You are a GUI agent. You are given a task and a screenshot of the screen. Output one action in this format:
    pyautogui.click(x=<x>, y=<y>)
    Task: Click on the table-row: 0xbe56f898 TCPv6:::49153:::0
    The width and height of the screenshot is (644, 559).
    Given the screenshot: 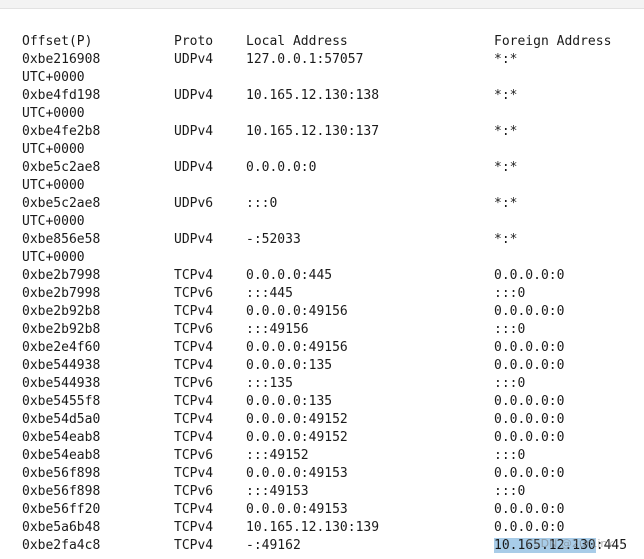 What is the action you would take?
    pyautogui.click(x=322, y=492)
    